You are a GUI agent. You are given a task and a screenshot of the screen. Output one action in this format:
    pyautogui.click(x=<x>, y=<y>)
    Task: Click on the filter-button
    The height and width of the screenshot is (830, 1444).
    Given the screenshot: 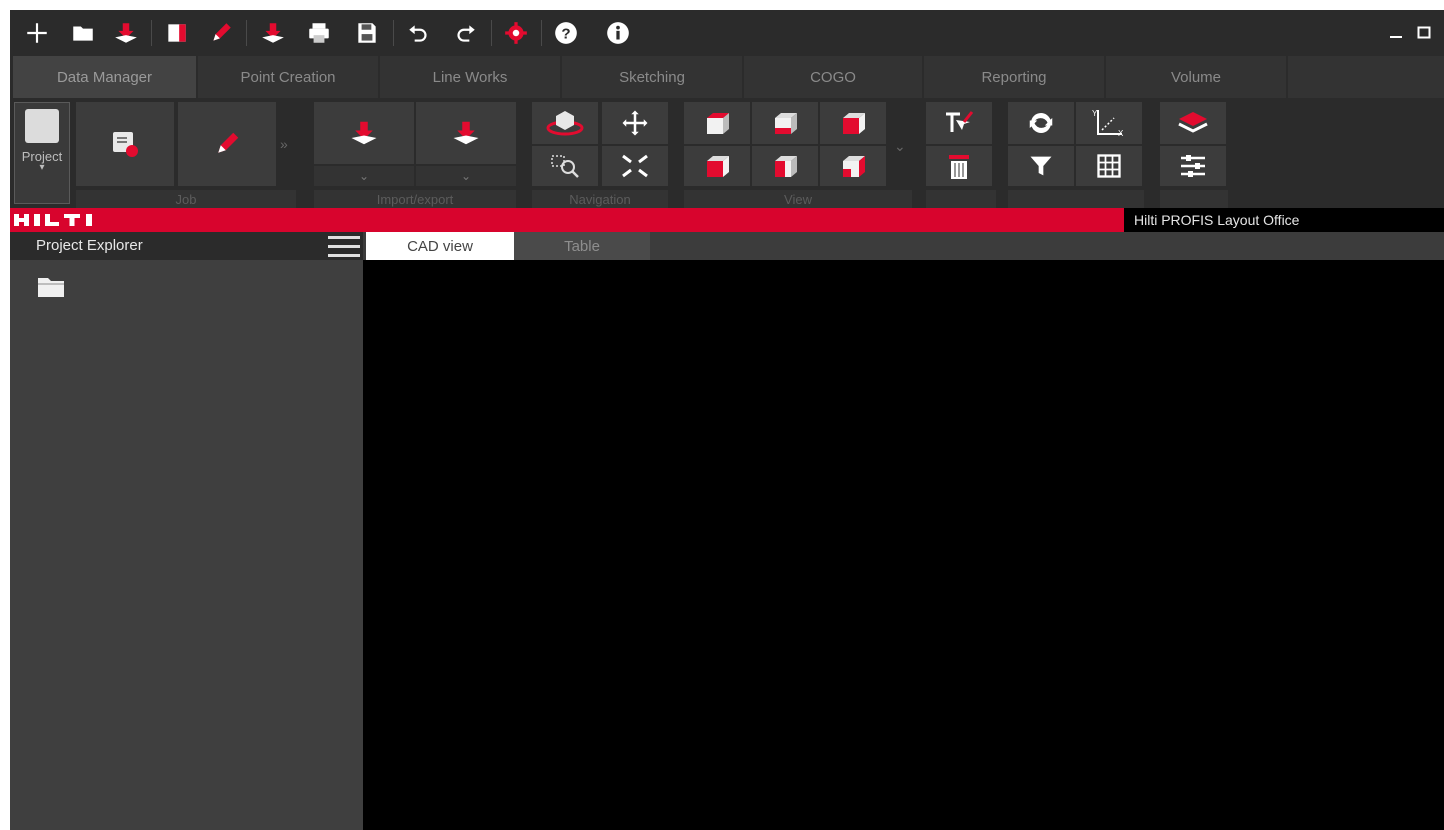 What is the action you would take?
    pyautogui.click(x=1041, y=166)
    